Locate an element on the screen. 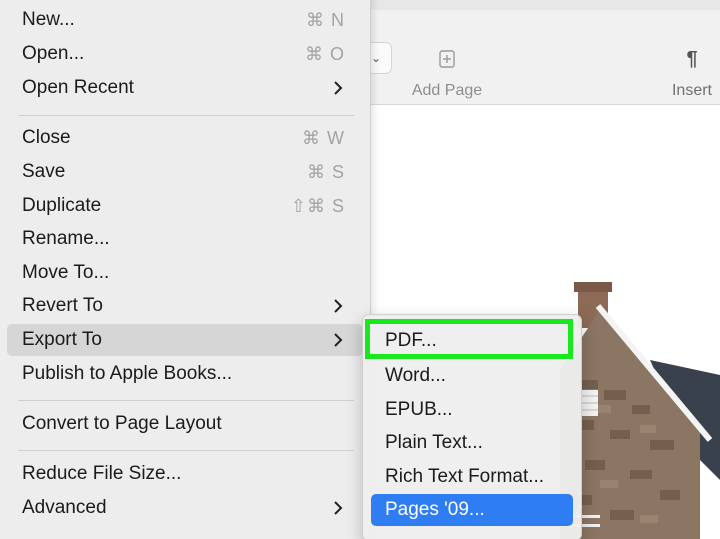 This screenshot has height=539, width=720. menu-item-label: Save is located at coordinates (44, 171).